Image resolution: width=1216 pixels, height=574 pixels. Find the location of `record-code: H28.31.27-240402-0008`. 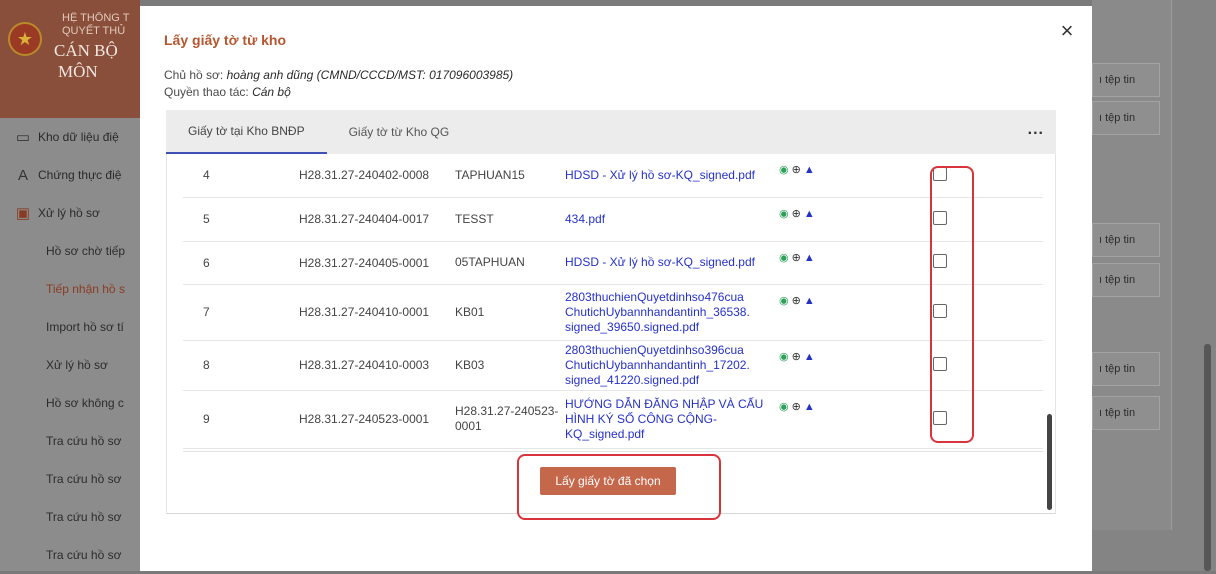

record-code: H28.31.27-240402-0008 is located at coordinates (371, 176).